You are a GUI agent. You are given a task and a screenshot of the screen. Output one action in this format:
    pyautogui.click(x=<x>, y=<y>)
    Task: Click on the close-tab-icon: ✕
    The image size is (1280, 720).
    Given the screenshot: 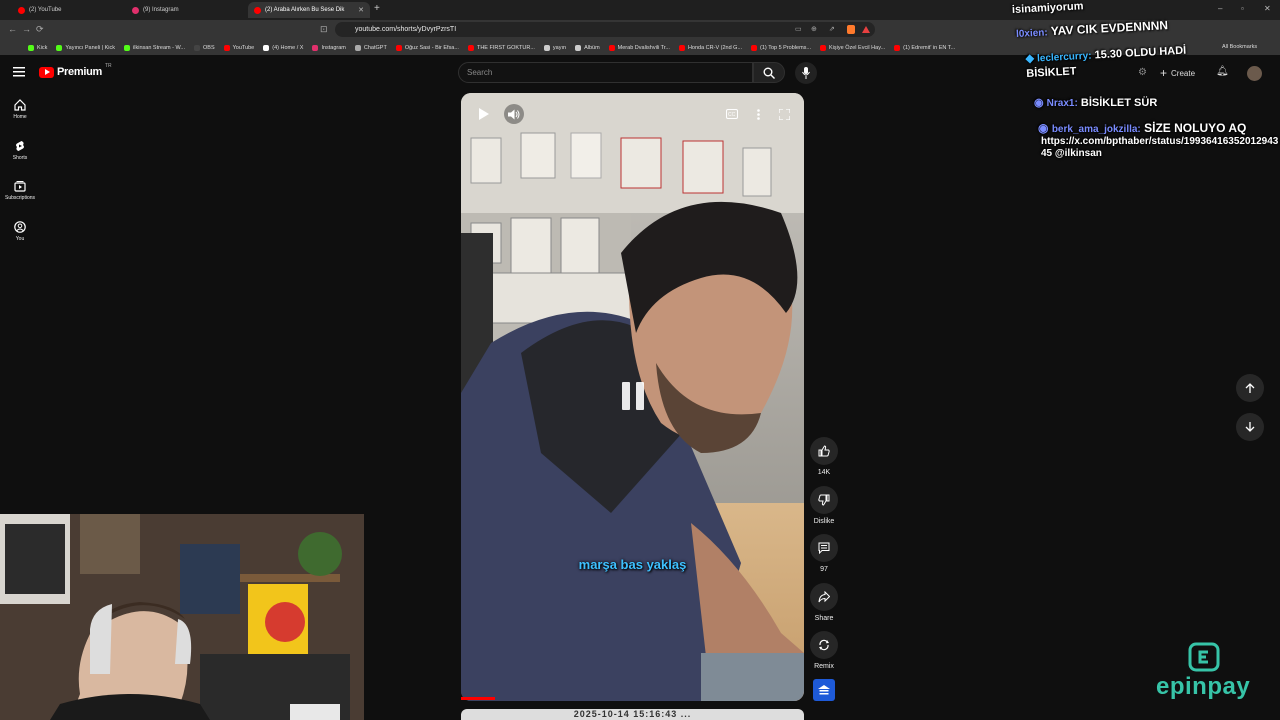 What is the action you would take?
    pyautogui.click(x=361, y=10)
    